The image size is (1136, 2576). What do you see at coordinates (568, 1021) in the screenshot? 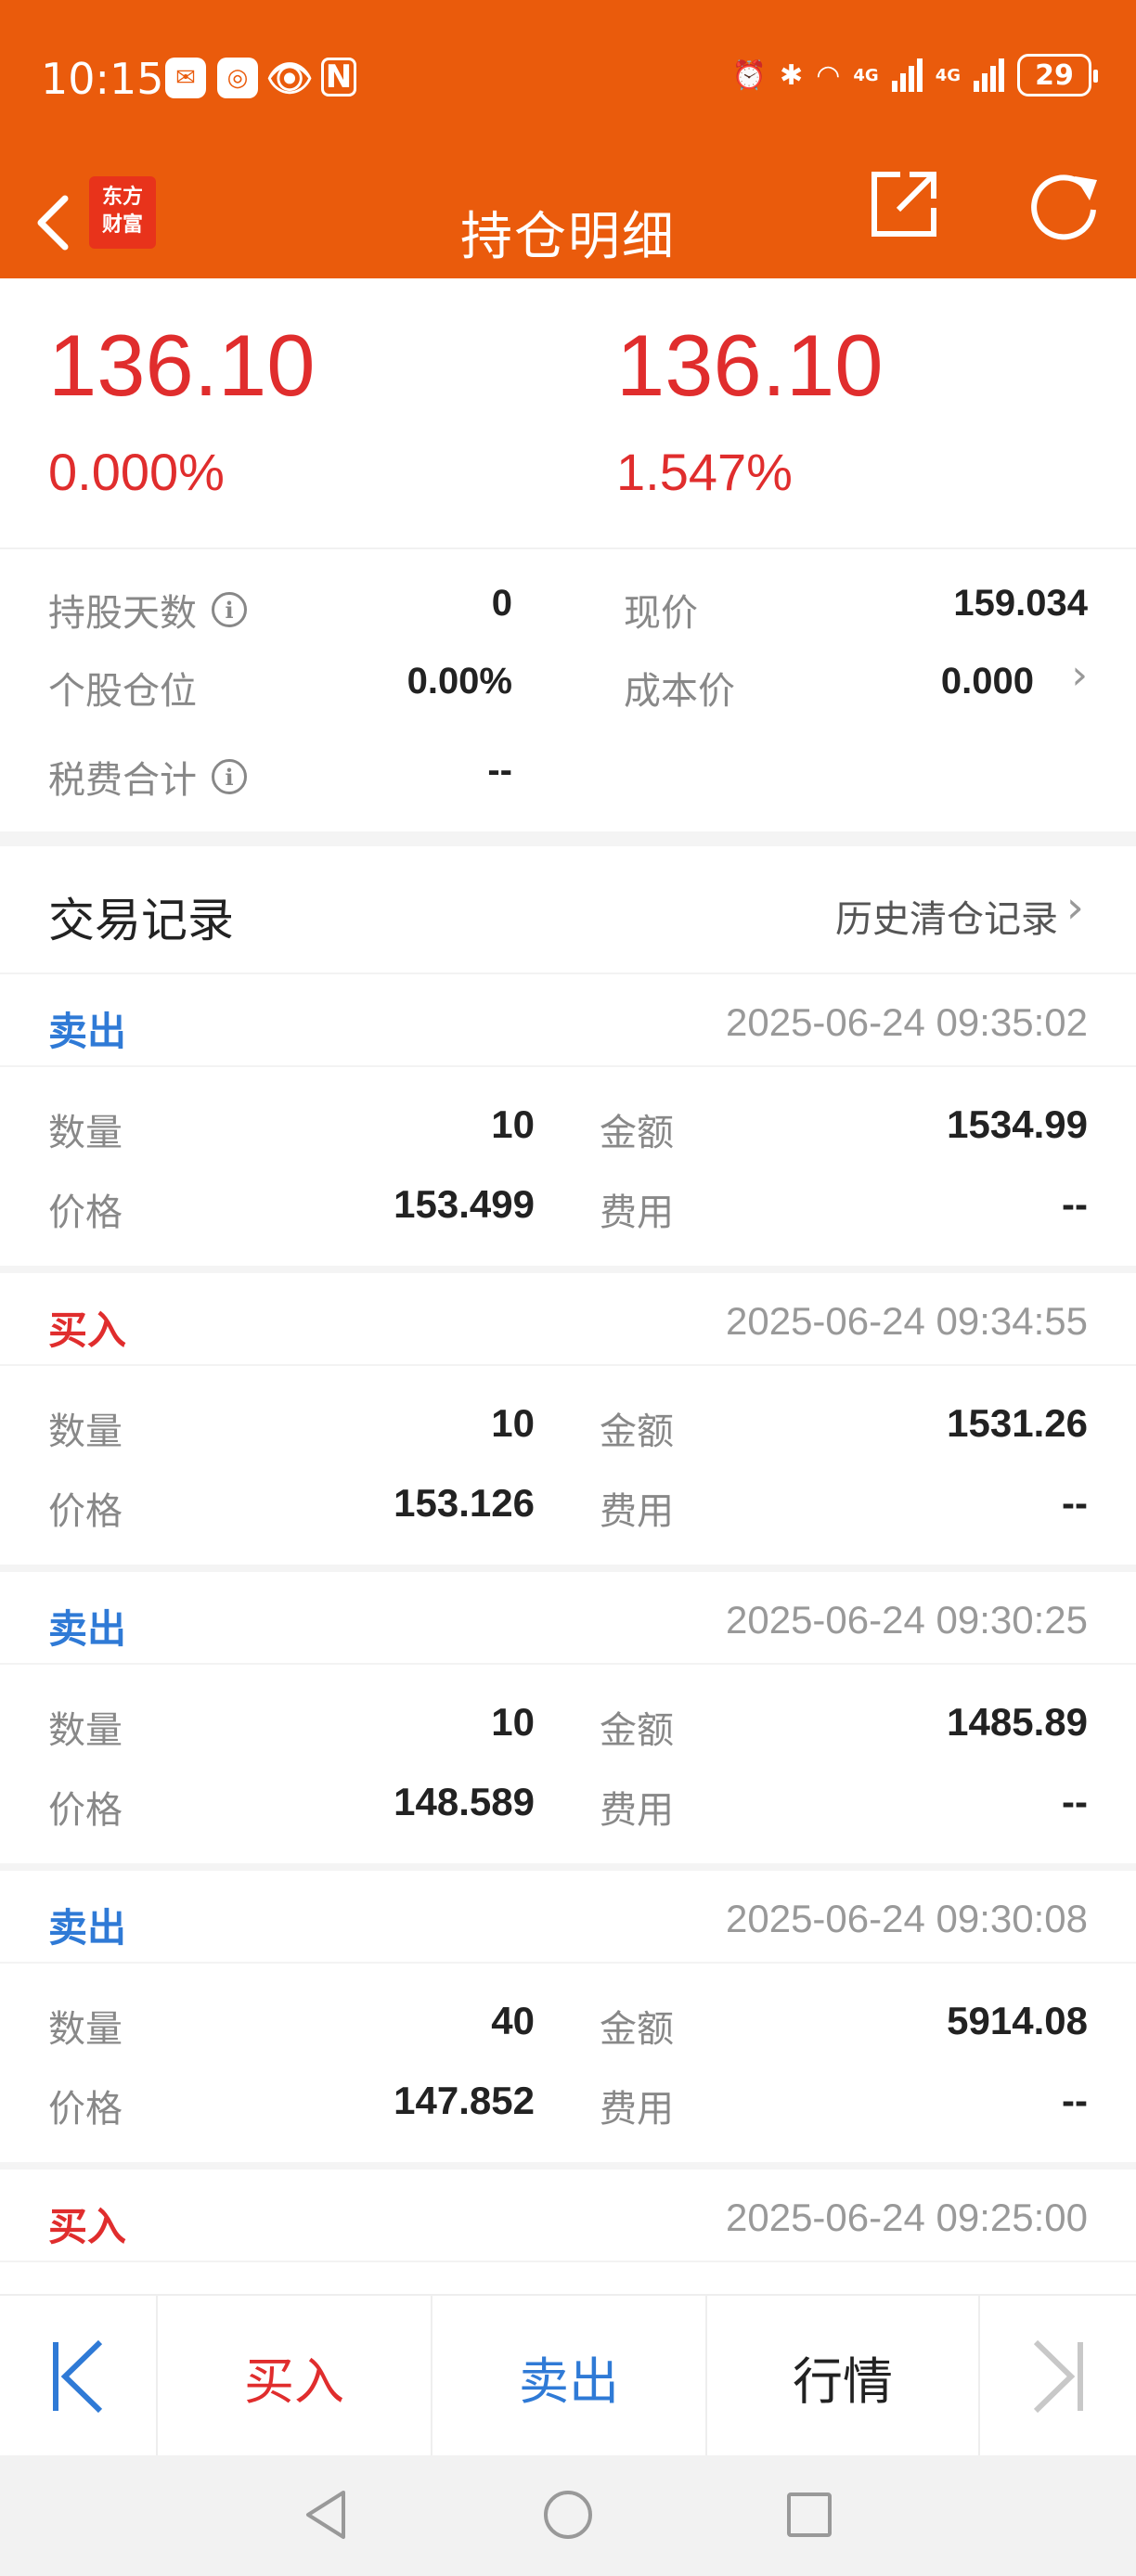
I see `trade-header: 卖出 2025-06-24 09:35:02` at bounding box center [568, 1021].